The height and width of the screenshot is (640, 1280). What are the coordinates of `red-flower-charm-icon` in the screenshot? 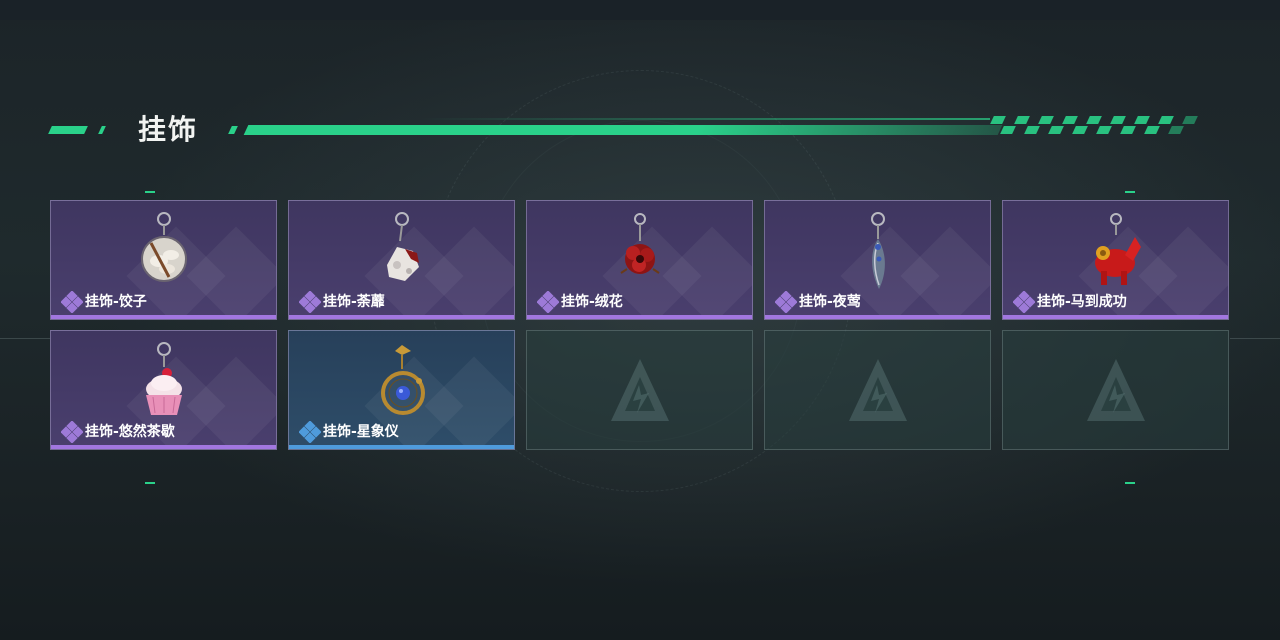 It's located at (640, 243).